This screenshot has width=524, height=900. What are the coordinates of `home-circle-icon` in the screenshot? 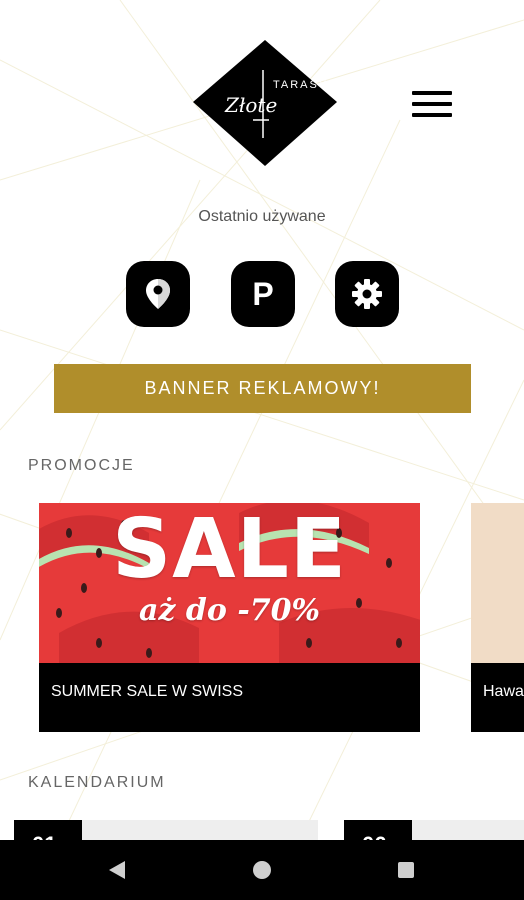 It's located at (262, 870).